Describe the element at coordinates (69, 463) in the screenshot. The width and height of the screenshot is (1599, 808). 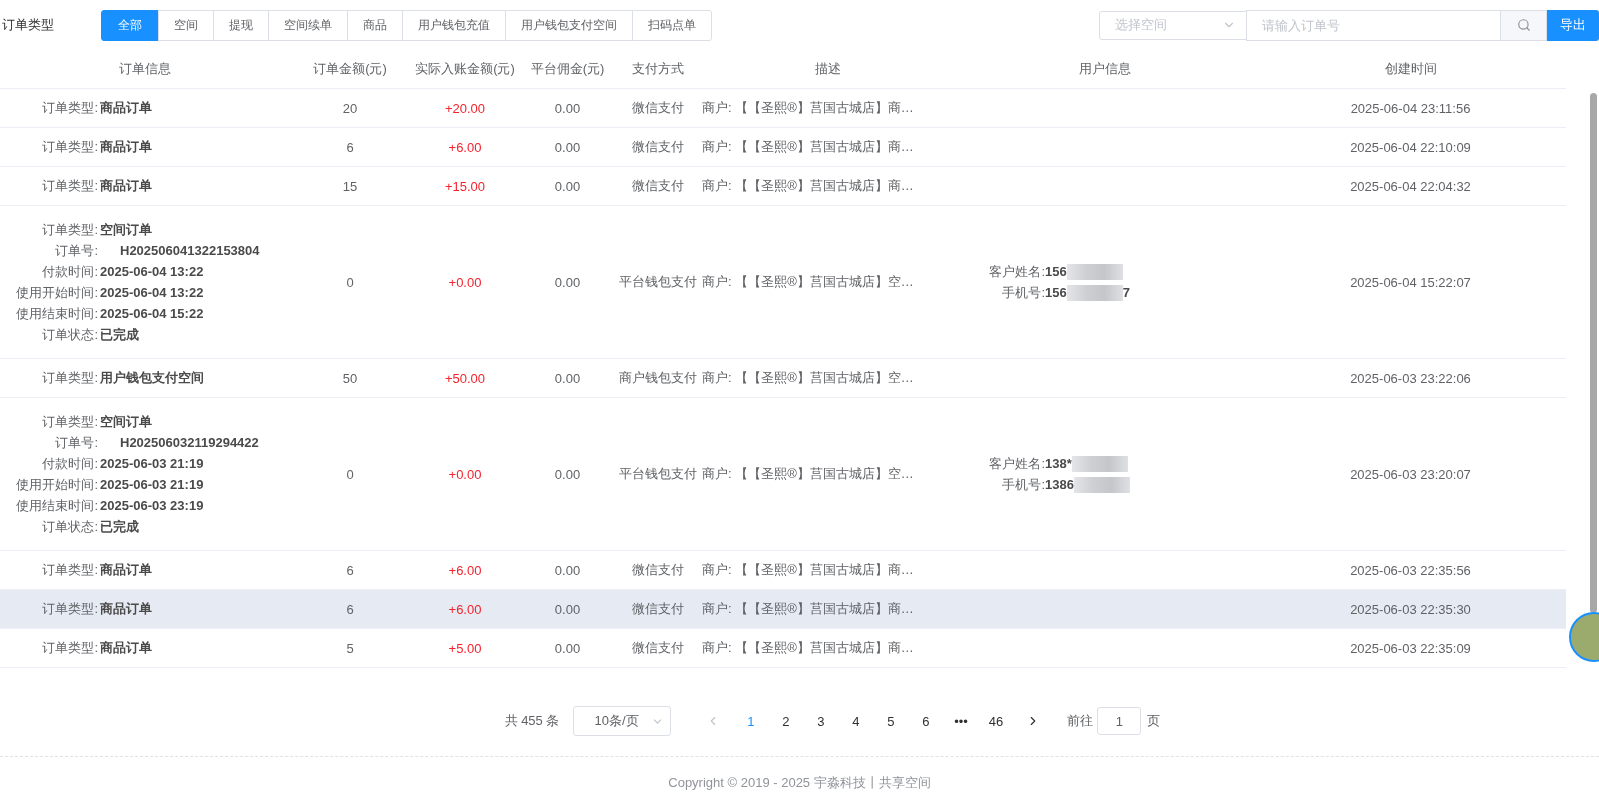
I see `info-label: 付款时间:` at that location.